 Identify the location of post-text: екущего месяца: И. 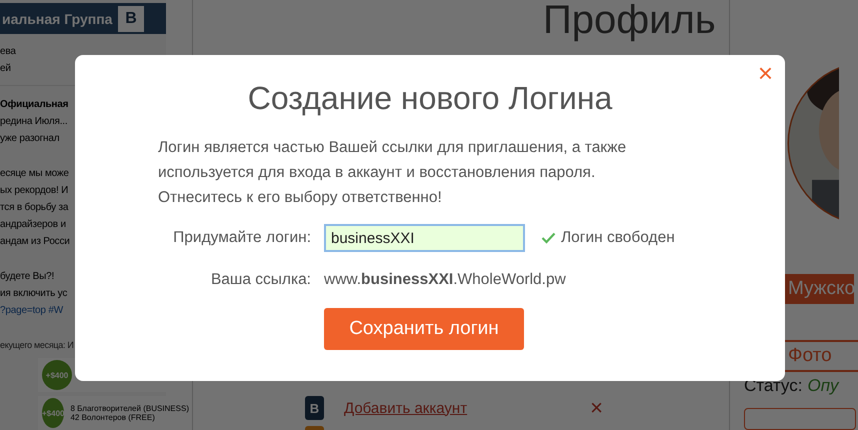
(37, 345).